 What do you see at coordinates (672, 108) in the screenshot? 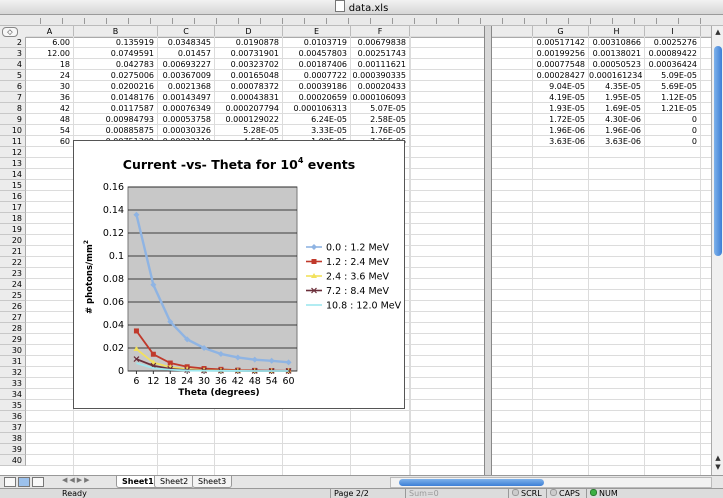
I see `cell: 1.21E-05` at bounding box center [672, 108].